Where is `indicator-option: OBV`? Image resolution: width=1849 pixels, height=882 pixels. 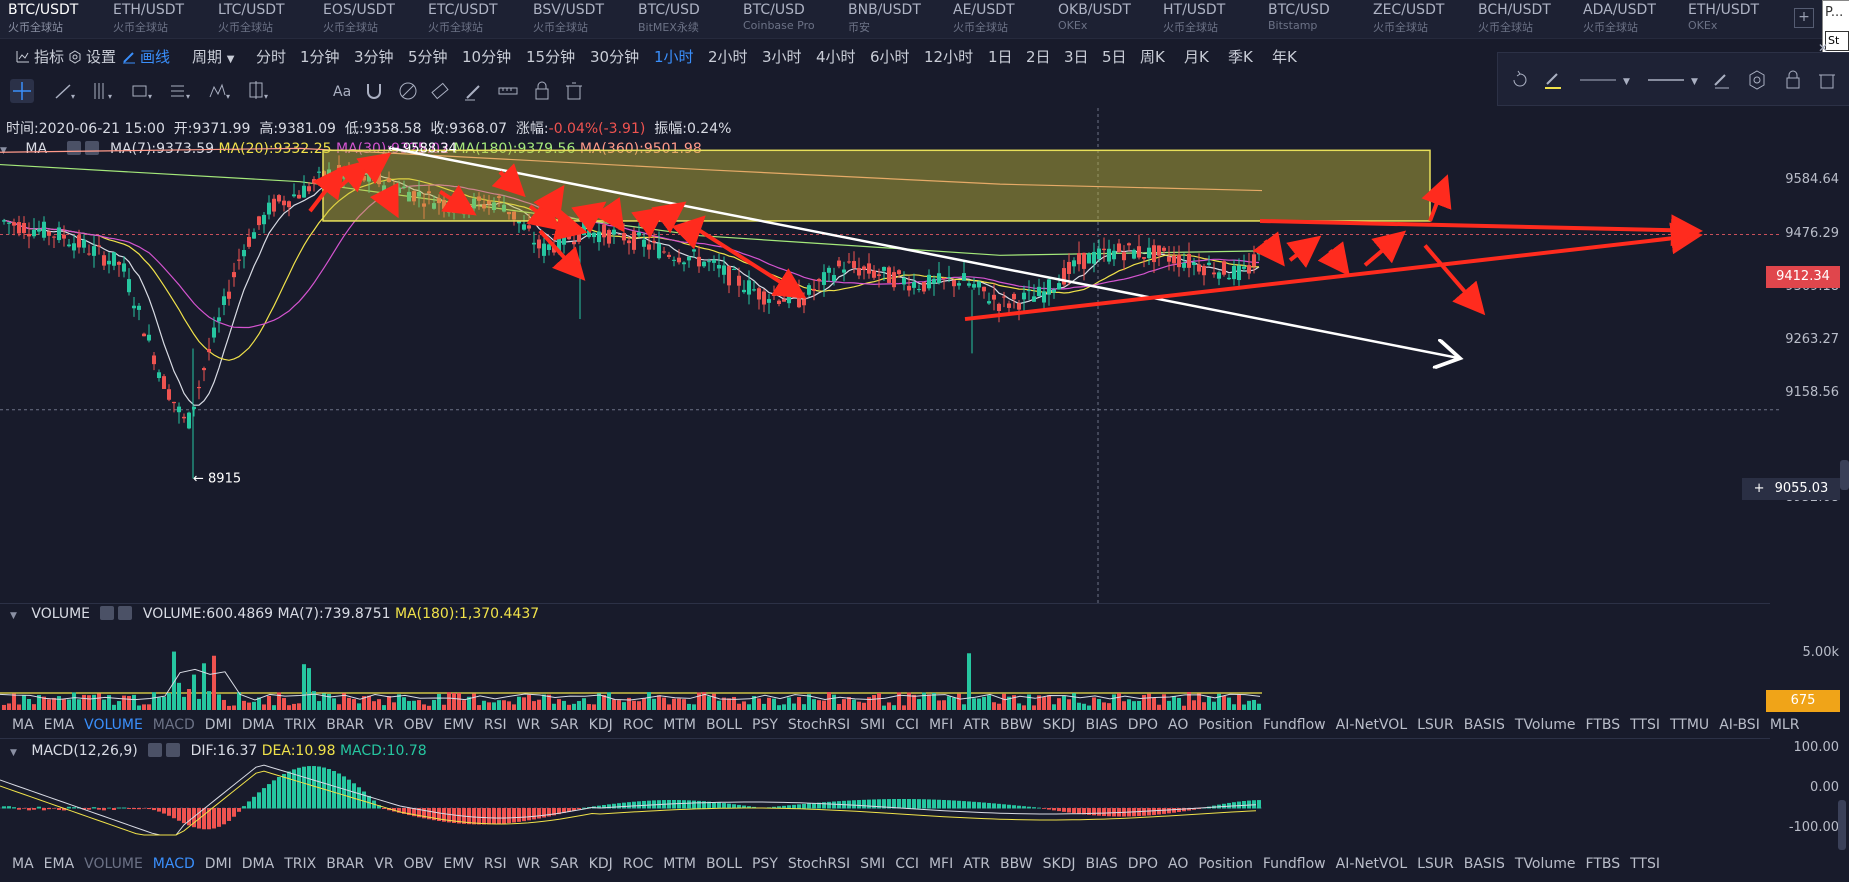
indicator-option: OBV is located at coordinates (419, 864).